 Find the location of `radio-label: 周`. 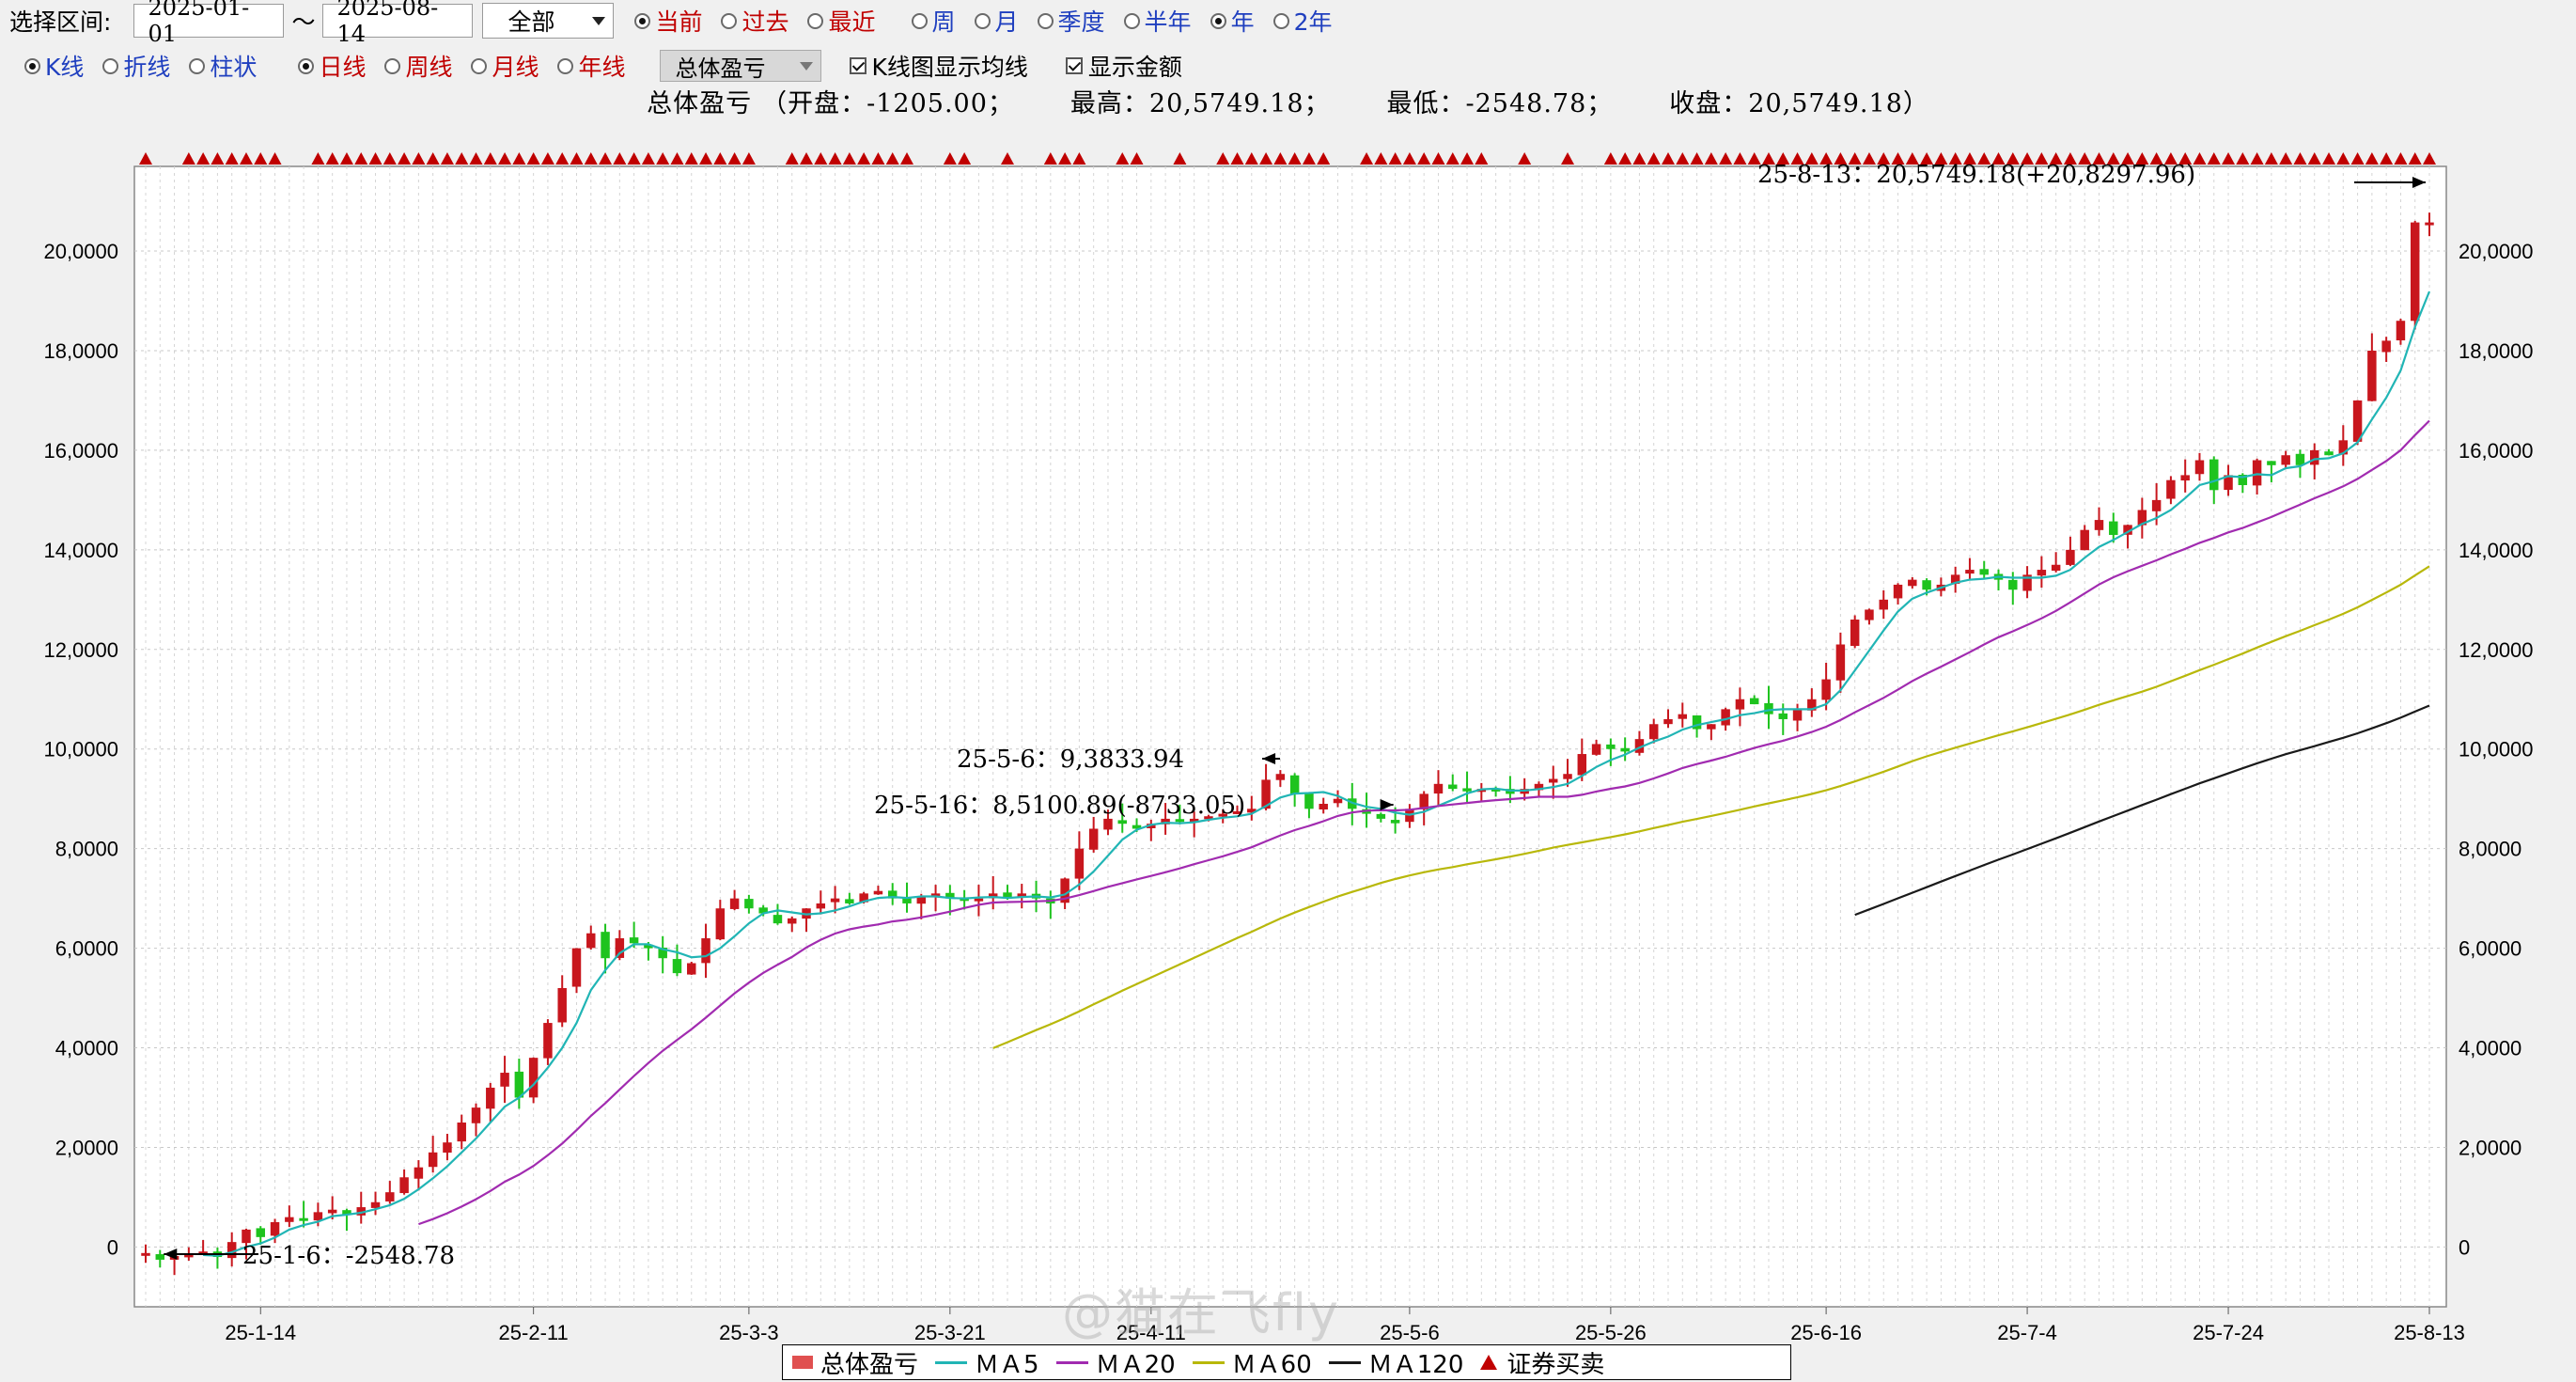

radio-label: 周 is located at coordinates (943, 22).